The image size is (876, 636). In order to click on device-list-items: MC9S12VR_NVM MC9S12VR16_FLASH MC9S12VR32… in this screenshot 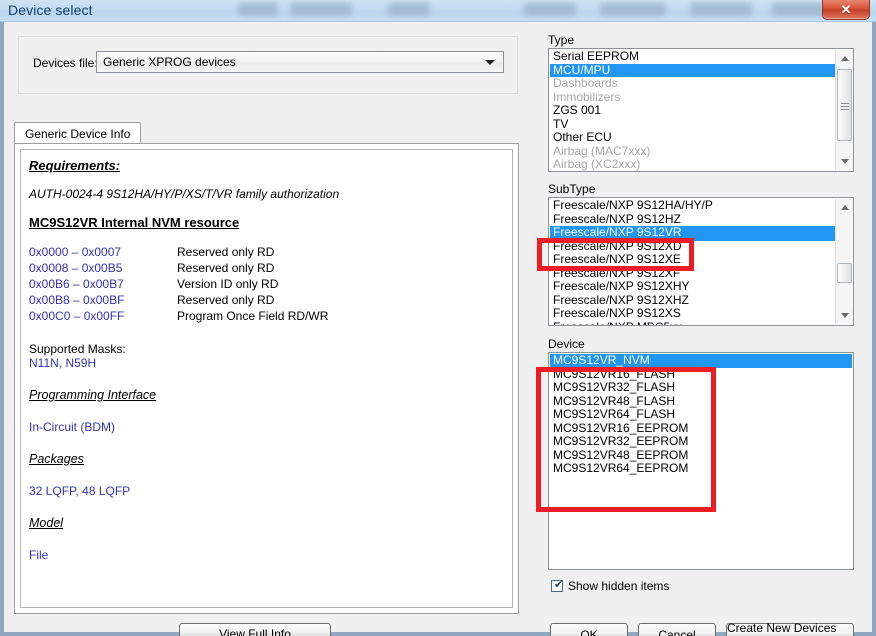, I will do `click(701, 415)`.